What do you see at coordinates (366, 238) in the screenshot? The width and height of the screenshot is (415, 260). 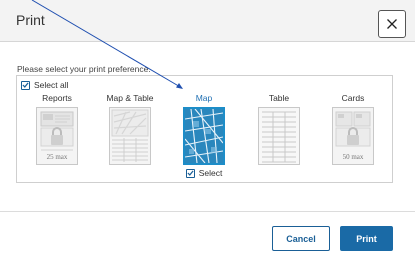 I see `print-button: Print` at bounding box center [366, 238].